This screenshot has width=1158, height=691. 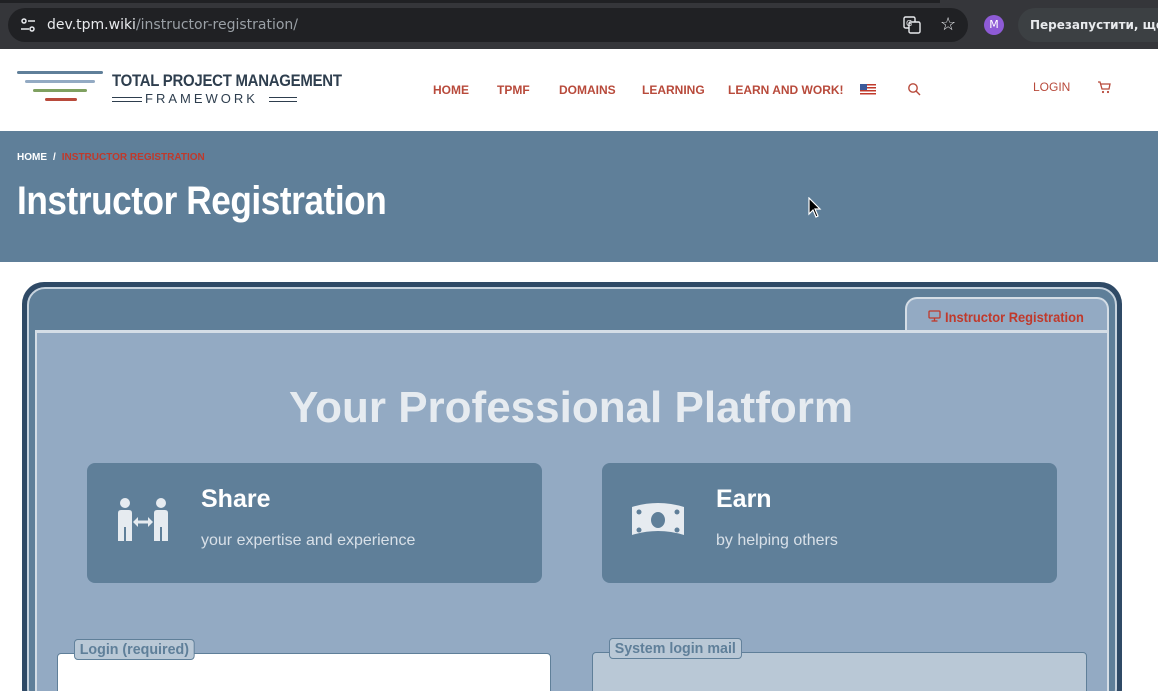 What do you see at coordinates (513, 90) in the screenshot?
I see `nav-tpmf: TPMF` at bounding box center [513, 90].